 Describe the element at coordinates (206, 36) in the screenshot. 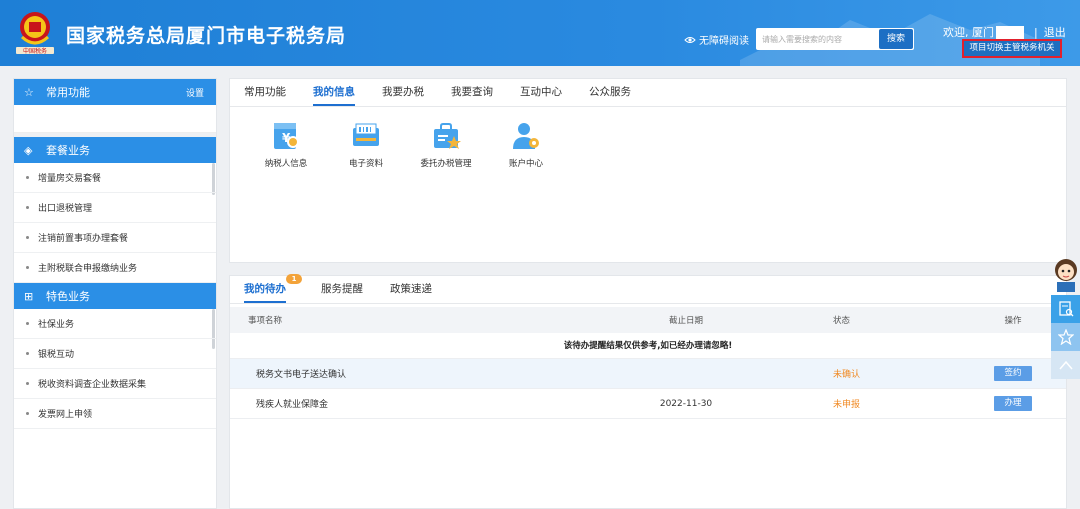

I see `site-title: 国家税务总局厦门市电子税务局` at that location.